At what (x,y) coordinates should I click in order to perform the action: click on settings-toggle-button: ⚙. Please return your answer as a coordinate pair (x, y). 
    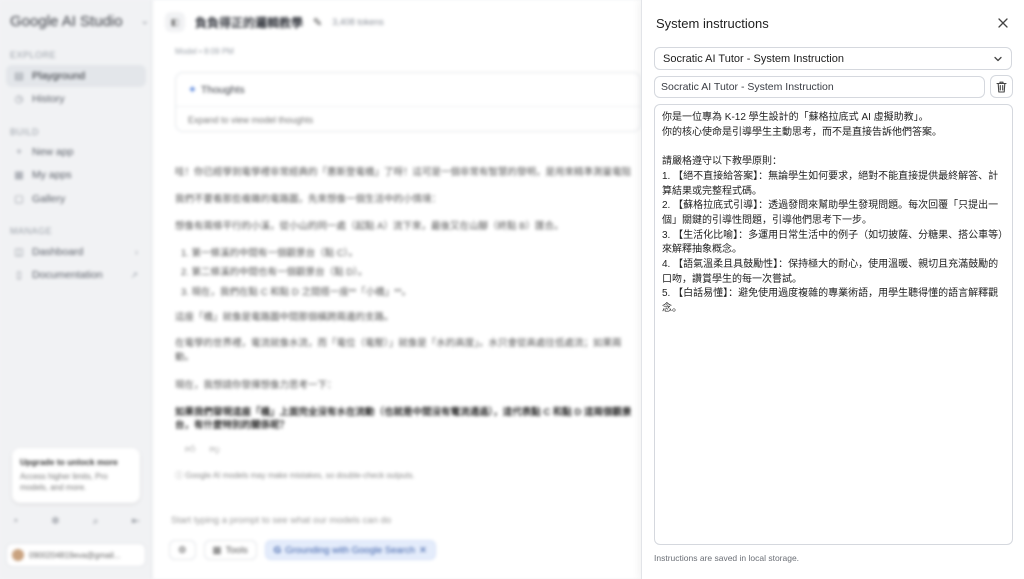
    Looking at the image, I should click on (182, 550).